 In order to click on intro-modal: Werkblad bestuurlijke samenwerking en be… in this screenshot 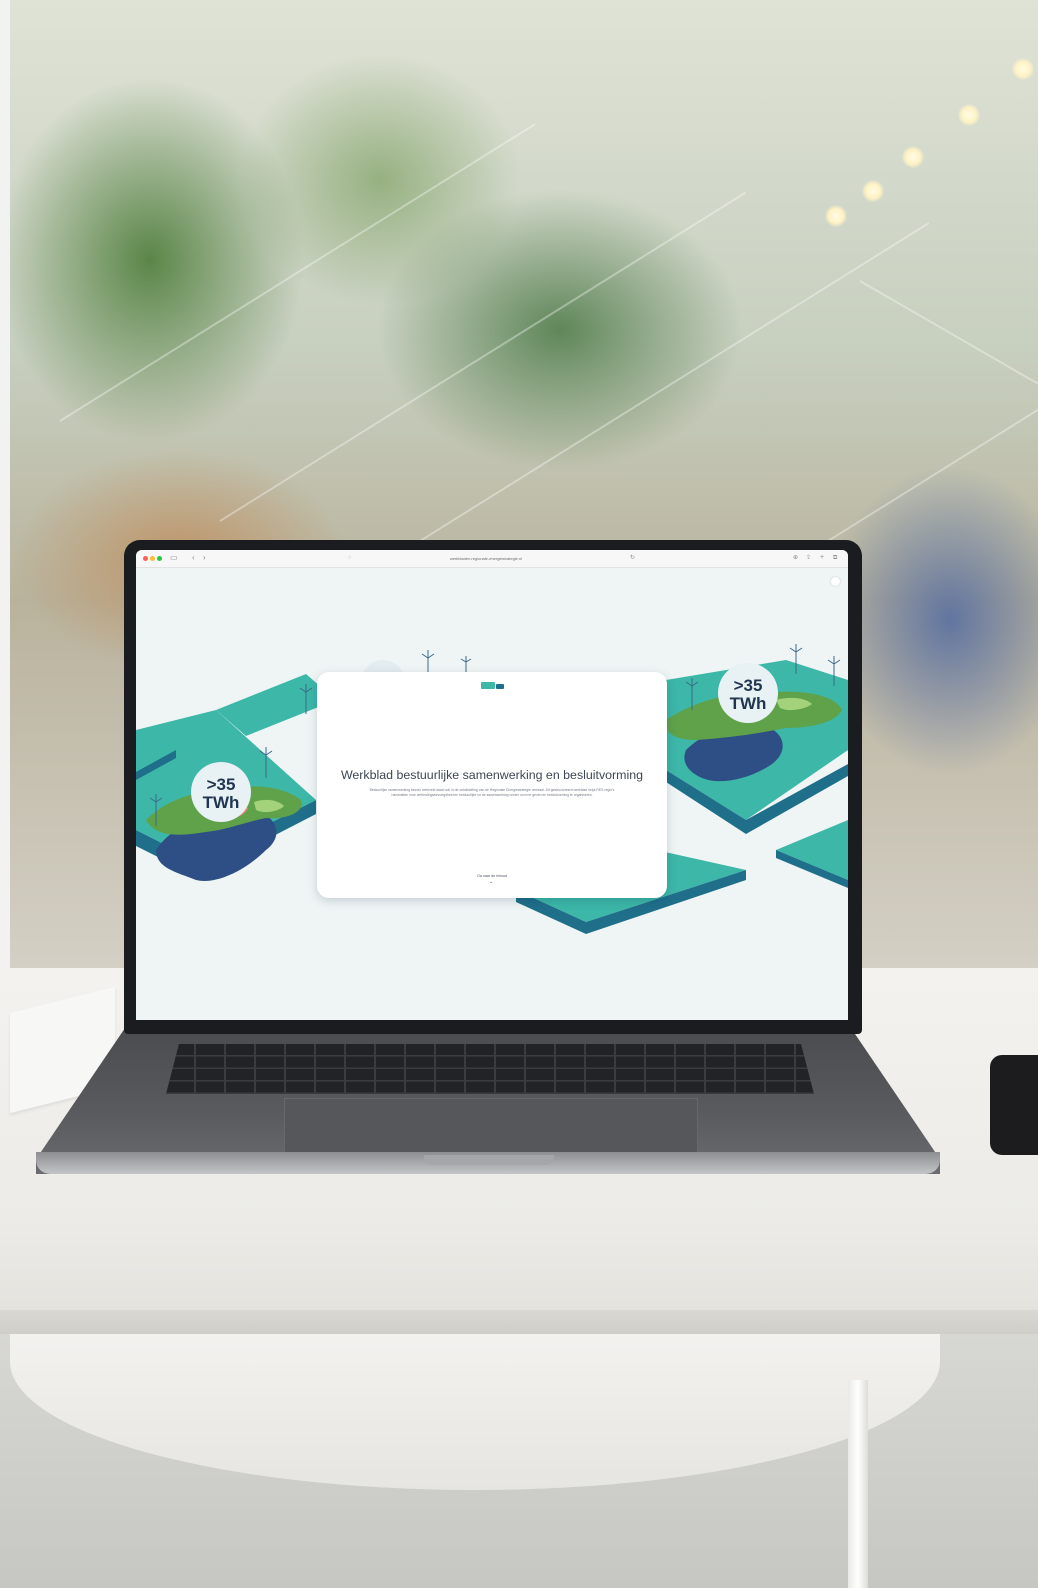, I will do `click(492, 785)`.